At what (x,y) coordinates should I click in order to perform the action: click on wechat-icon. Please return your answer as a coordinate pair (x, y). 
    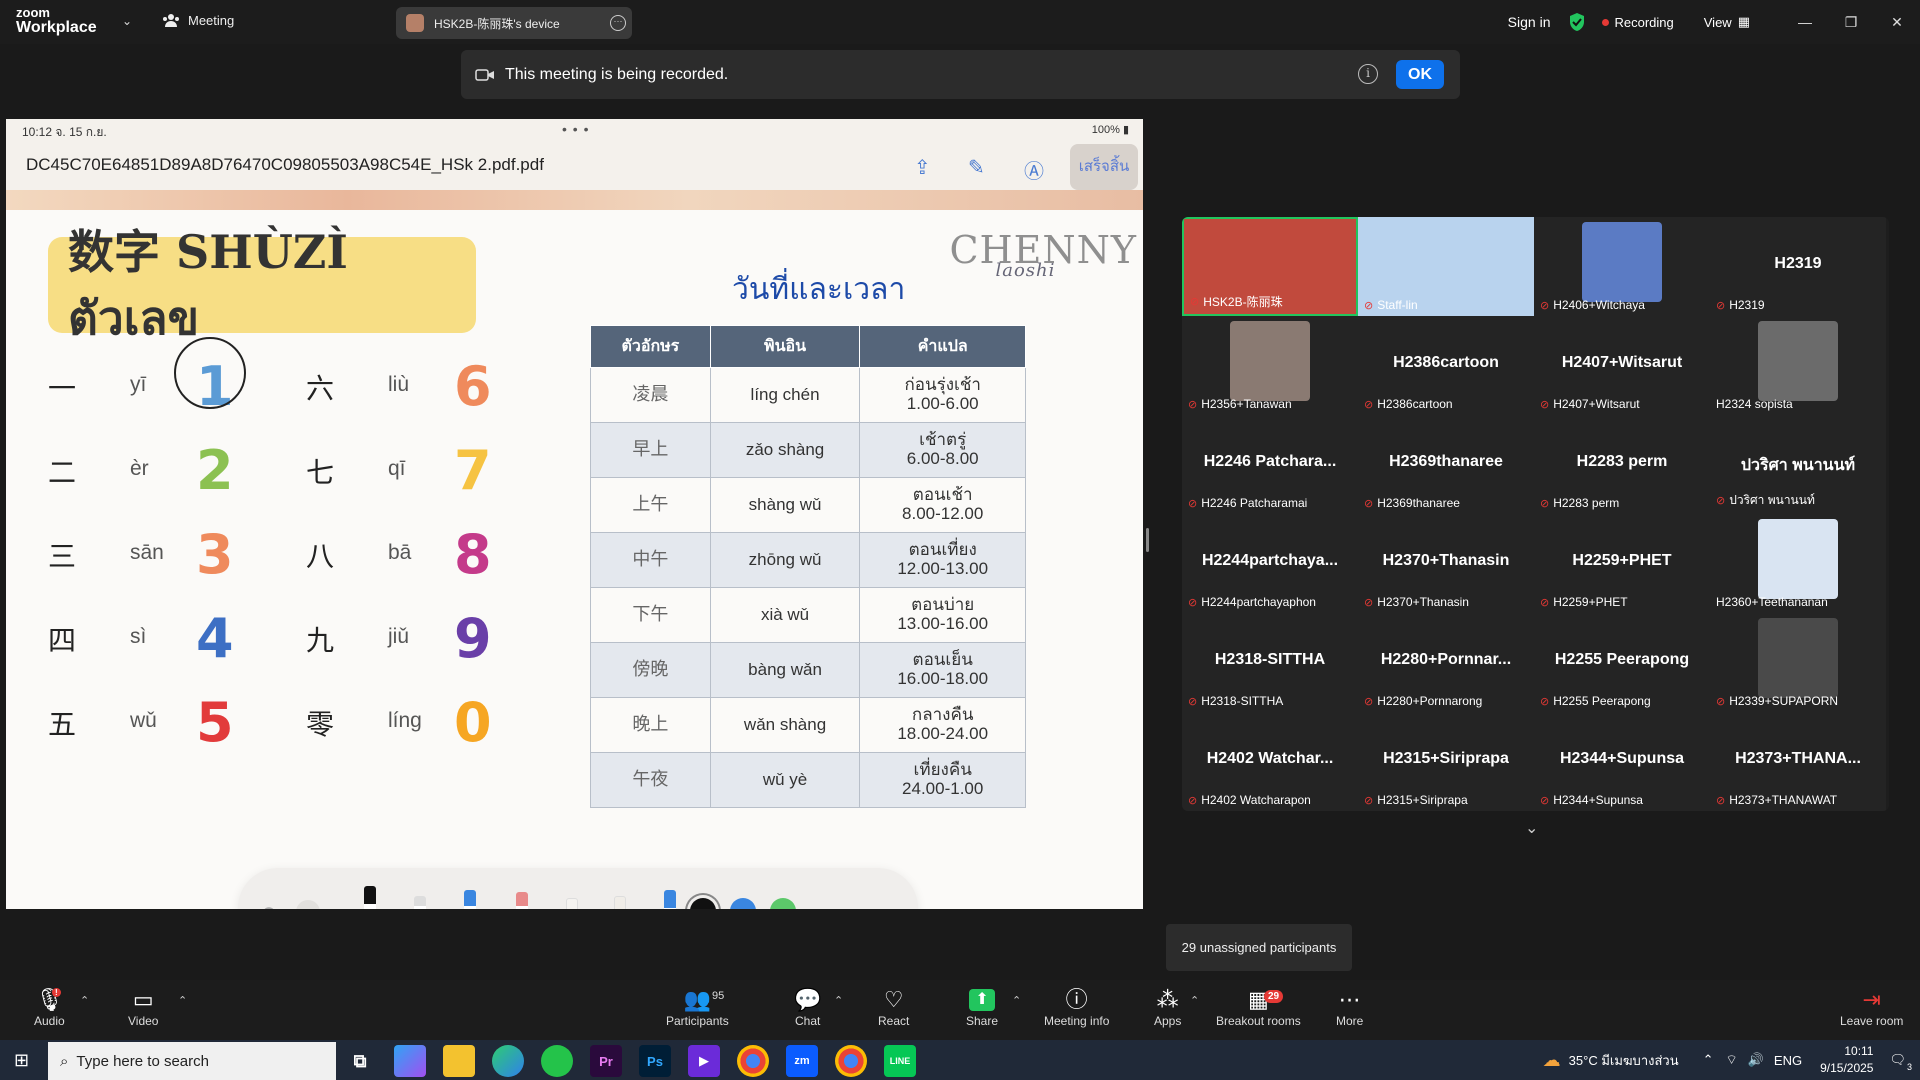
    Looking at the image, I should click on (557, 1061).